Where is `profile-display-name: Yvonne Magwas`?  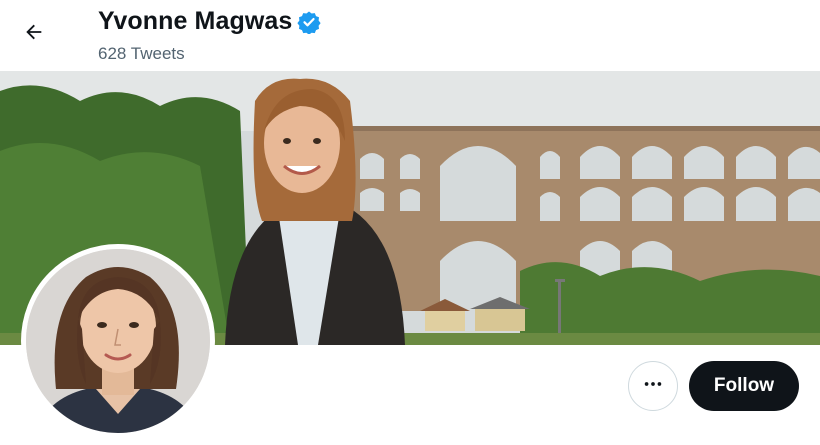 profile-display-name: Yvonne Magwas is located at coordinates (195, 21).